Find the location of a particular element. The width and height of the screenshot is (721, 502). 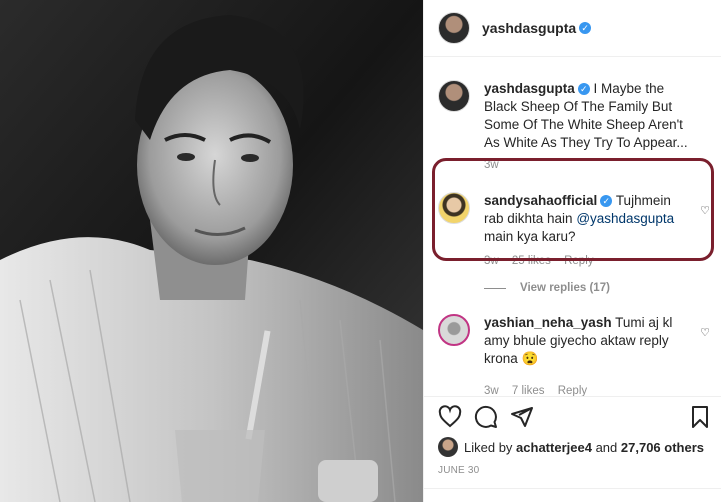

add-comment-bar is located at coordinates (572, 495).